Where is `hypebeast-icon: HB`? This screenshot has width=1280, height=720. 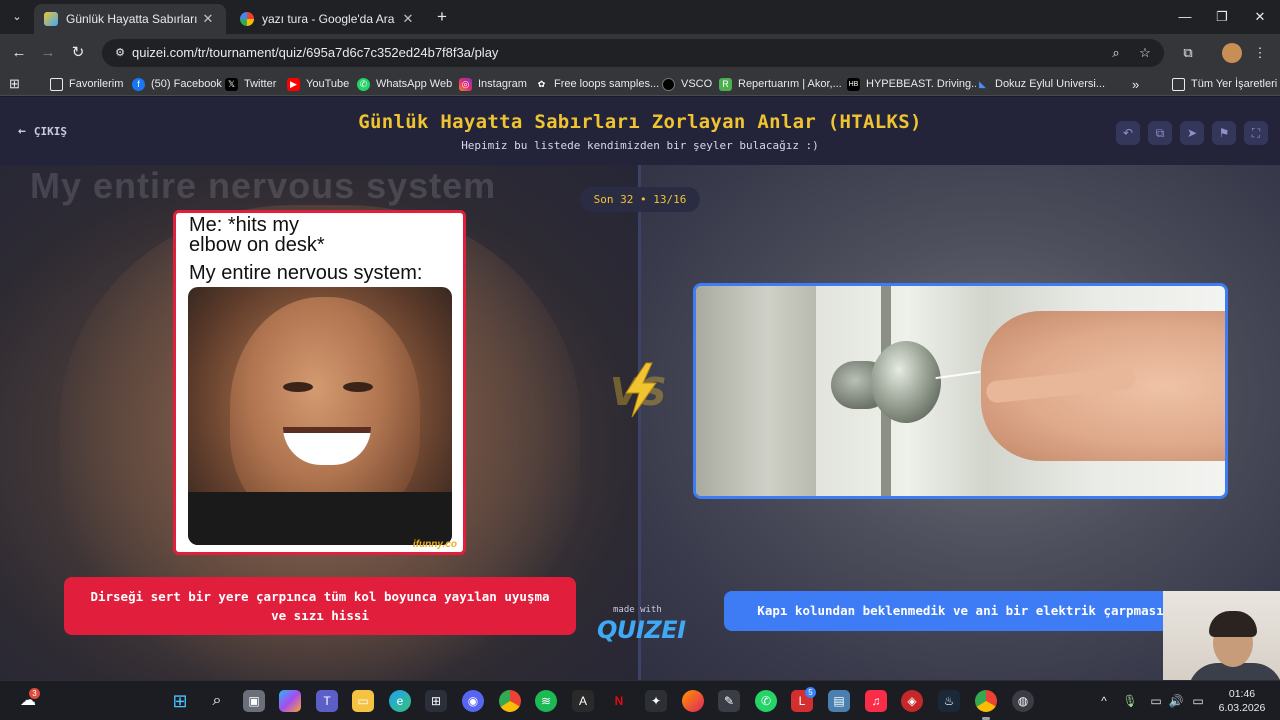 hypebeast-icon: HB is located at coordinates (853, 84).